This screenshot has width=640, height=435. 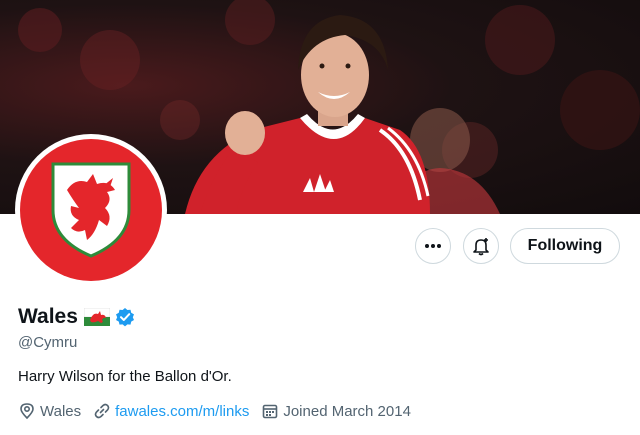 What do you see at coordinates (96, 317) in the screenshot?
I see `welsh-flag-icon` at bounding box center [96, 317].